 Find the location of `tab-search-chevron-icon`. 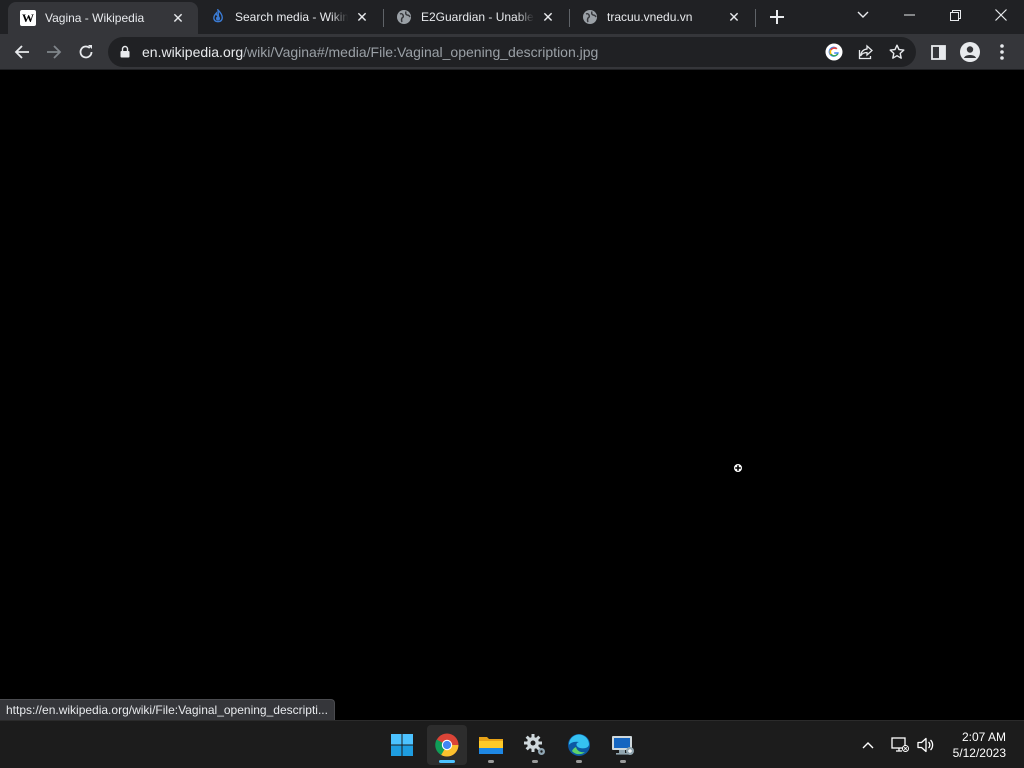

tab-search-chevron-icon is located at coordinates (863, 15).